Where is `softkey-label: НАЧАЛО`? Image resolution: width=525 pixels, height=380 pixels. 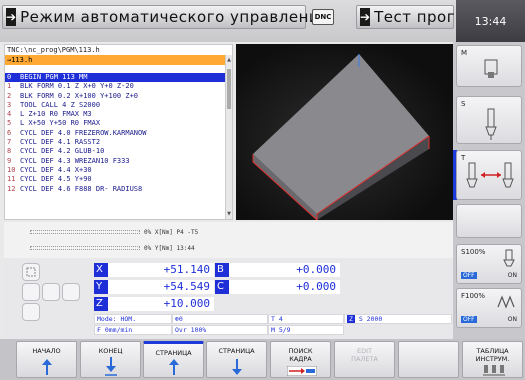 softkey-label: НАЧАЛО is located at coordinates (46, 351).